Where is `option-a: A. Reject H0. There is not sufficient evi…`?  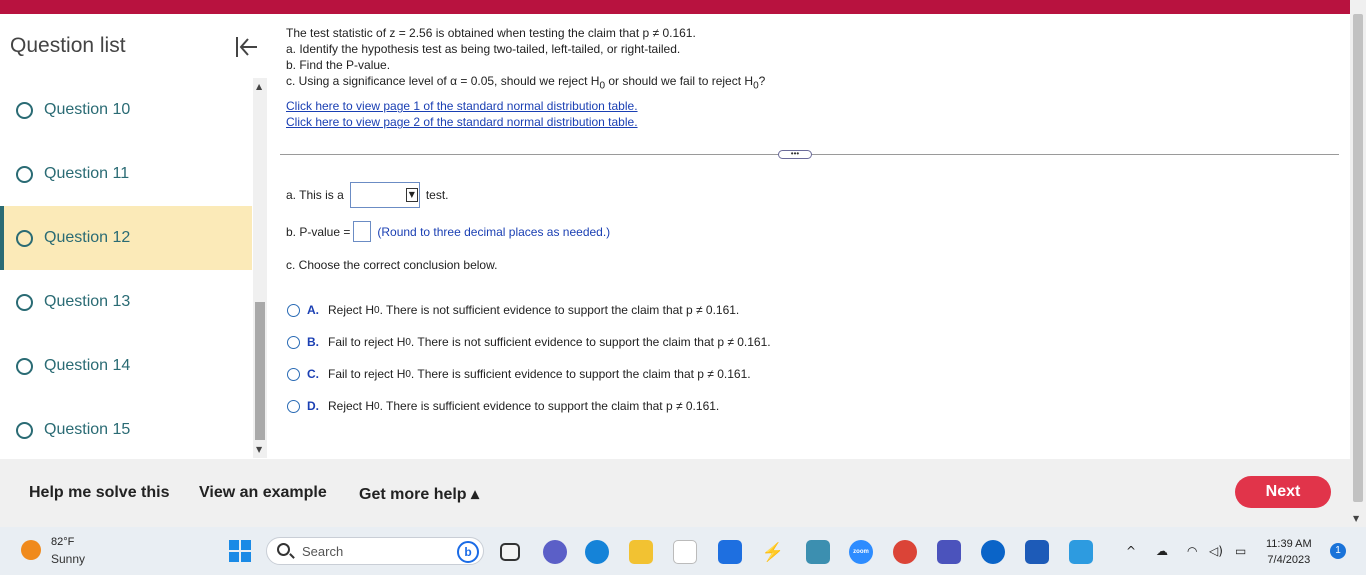
option-a: A. Reject H0. There is not sufficient evi… is located at coordinates (529, 310).